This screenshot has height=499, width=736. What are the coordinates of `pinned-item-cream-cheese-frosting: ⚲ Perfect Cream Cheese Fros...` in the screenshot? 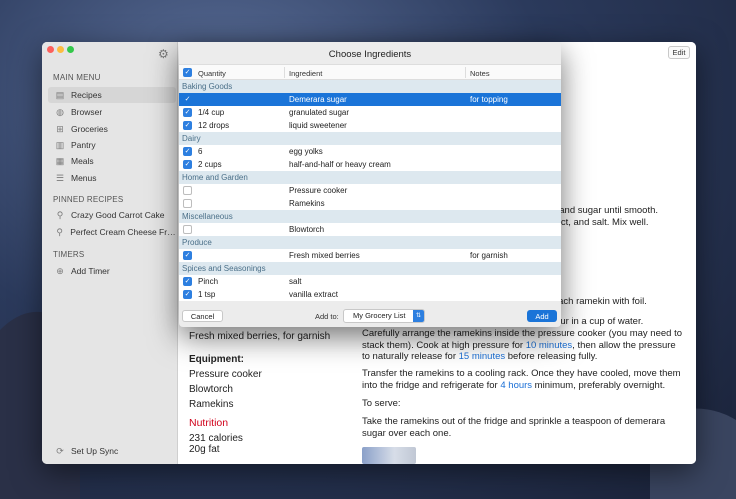 It's located at (112, 232).